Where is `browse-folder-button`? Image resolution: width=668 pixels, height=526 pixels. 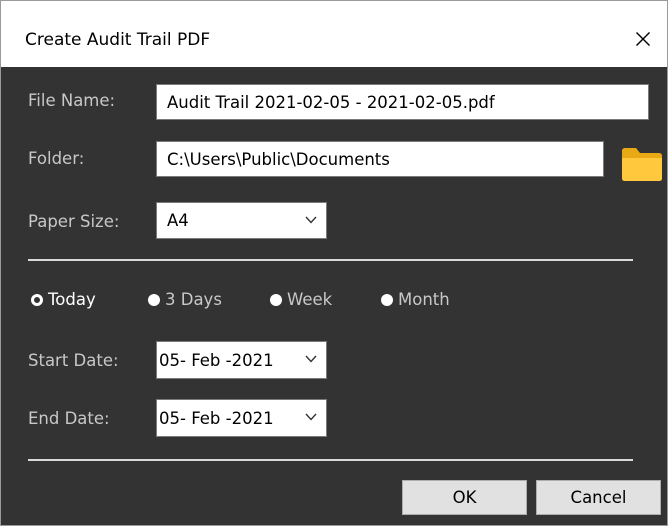
browse-folder-button is located at coordinates (642, 164).